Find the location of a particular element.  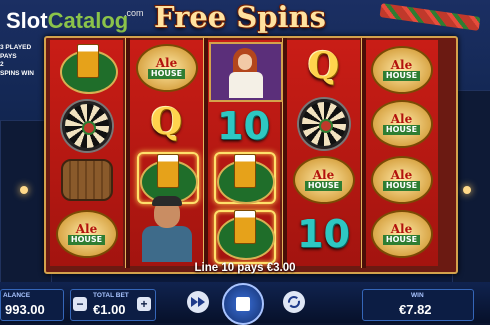

stop-icon is located at coordinates (243, 304).